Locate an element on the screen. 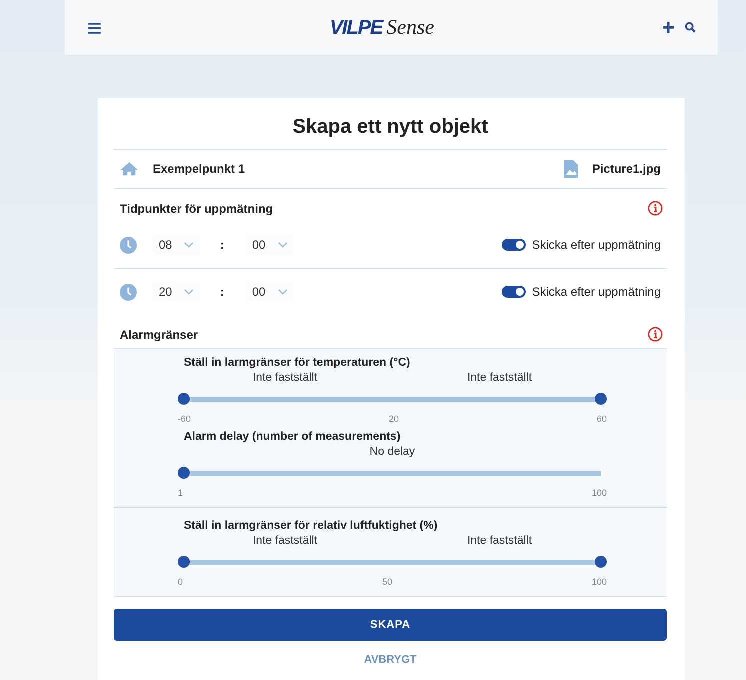  hour-select: 20 is located at coordinates (176, 292).